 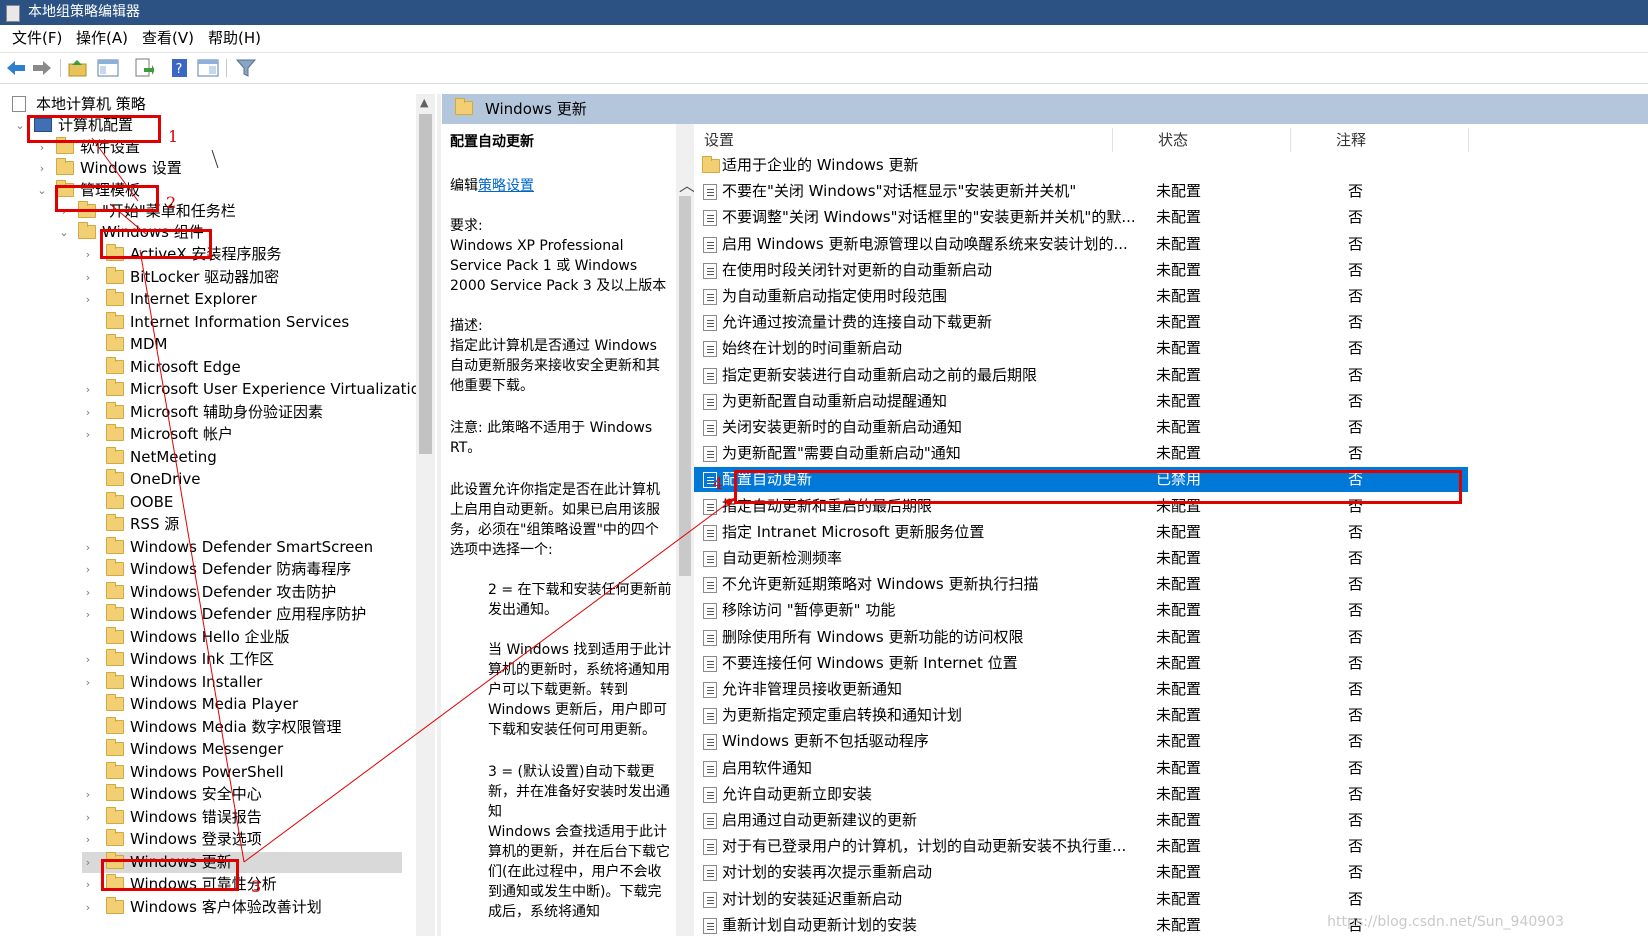 What do you see at coordinates (173, 136) in the screenshot?
I see `annotation-number-1: 1` at bounding box center [173, 136].